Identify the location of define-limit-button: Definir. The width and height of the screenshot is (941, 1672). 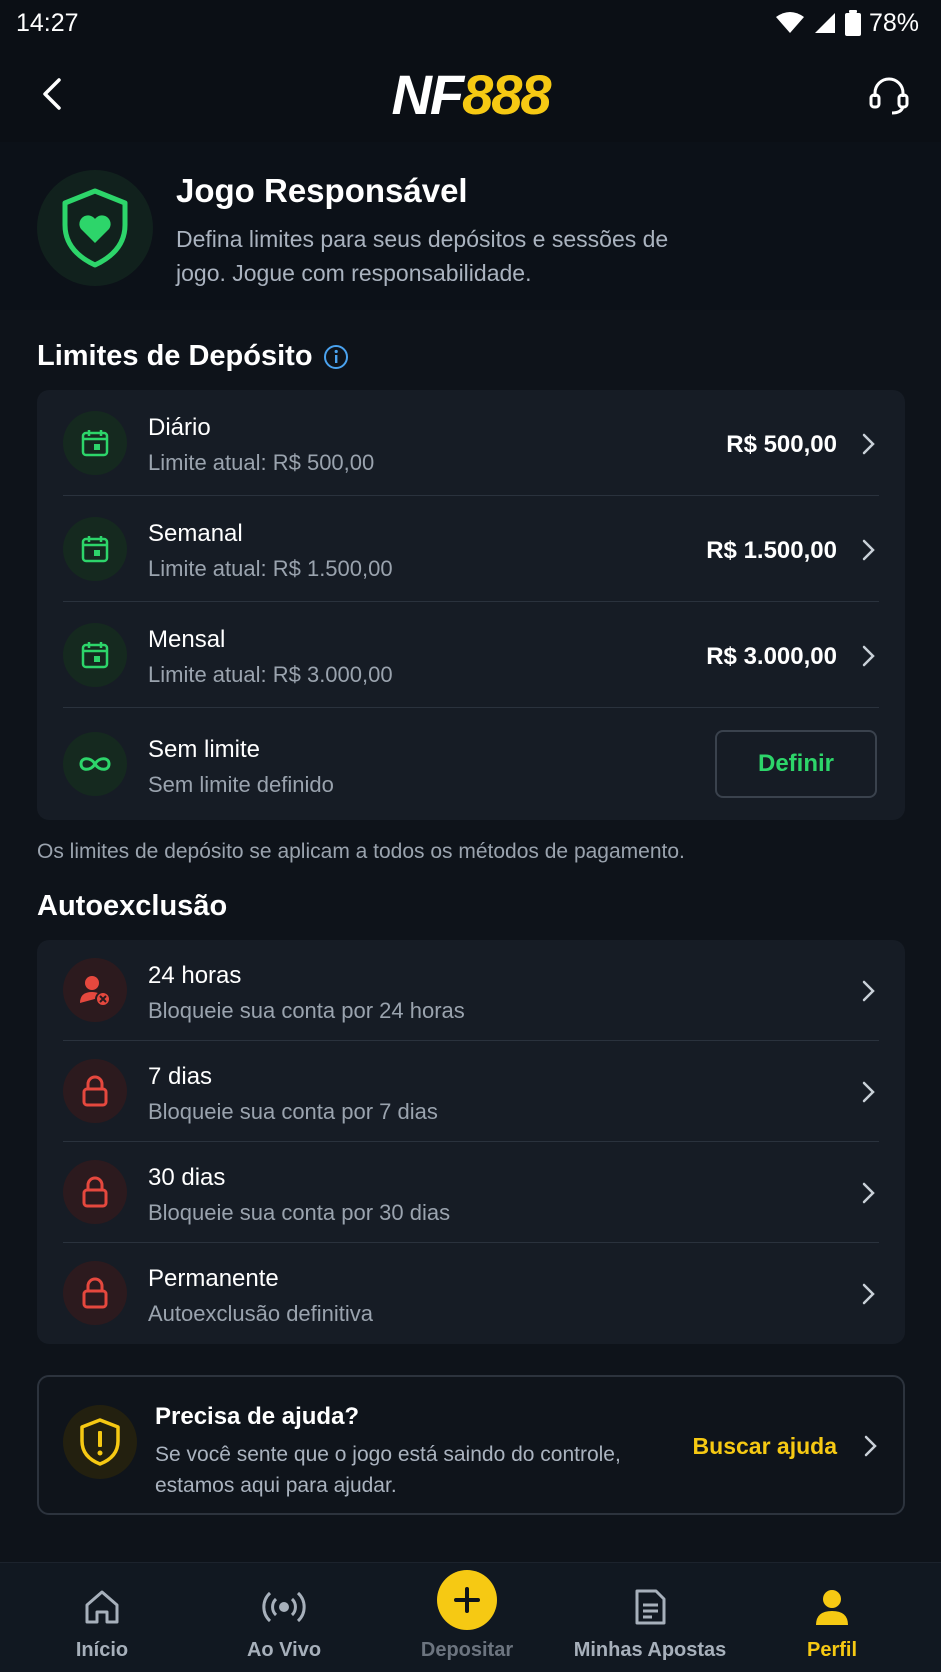
(796, 764).